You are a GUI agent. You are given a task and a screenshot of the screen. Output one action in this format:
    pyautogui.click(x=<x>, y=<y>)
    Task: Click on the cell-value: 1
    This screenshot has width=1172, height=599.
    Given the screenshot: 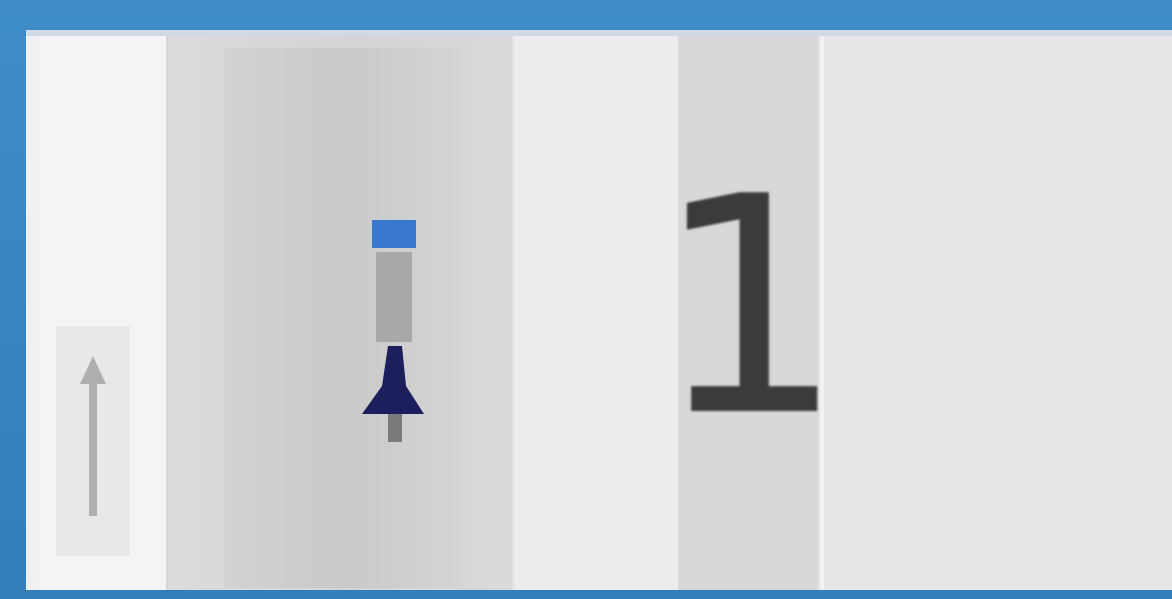 What is the action you would take?
    pyautogui.click(x=749, y=307)
    